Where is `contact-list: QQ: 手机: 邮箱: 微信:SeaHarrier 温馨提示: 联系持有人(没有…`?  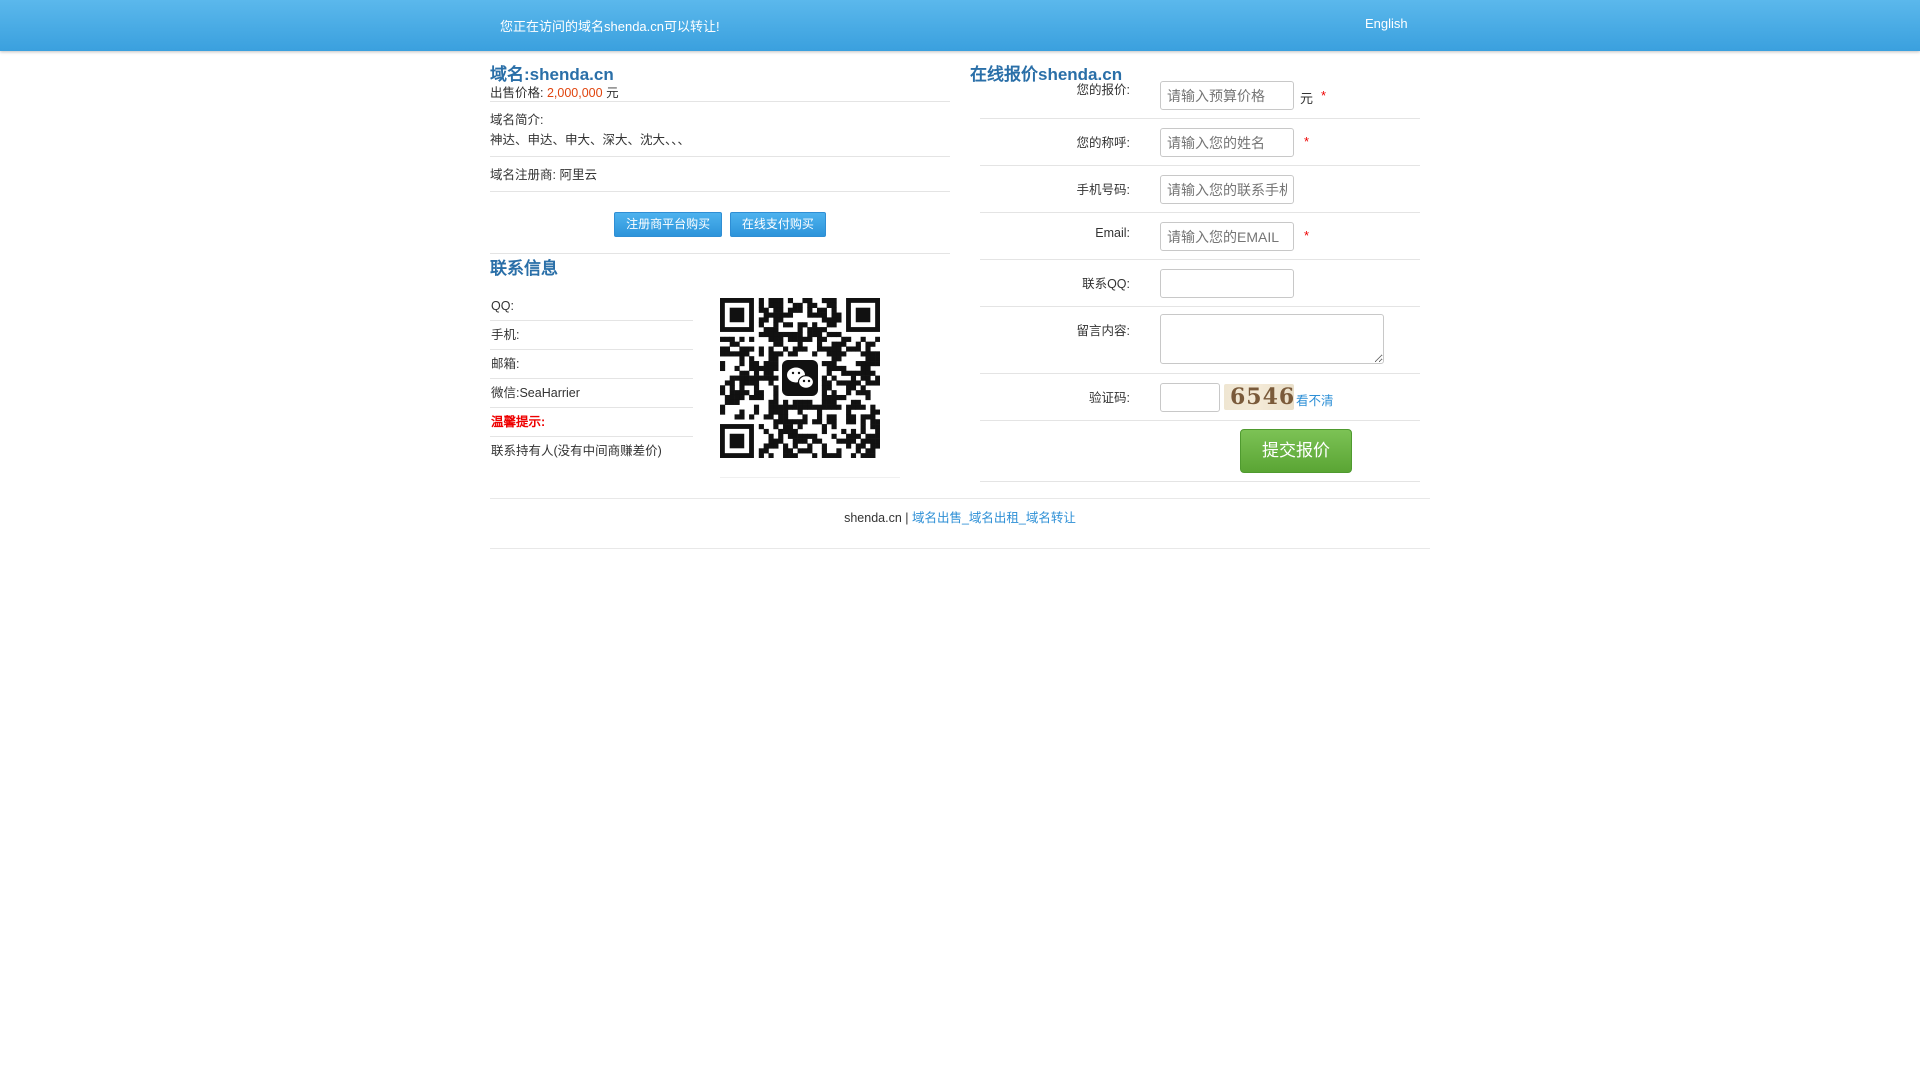 contact-list: QQ: 手机: 邮箱: 微信:SeaHarrier 温馨提示: 联系持有人(没有… is located at coordinates (591, 379).